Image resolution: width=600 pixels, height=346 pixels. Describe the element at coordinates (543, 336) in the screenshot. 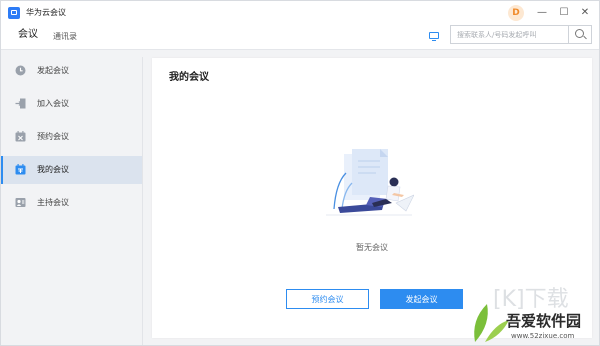

I see `watermark-url: www.52zixue.com` at that location.